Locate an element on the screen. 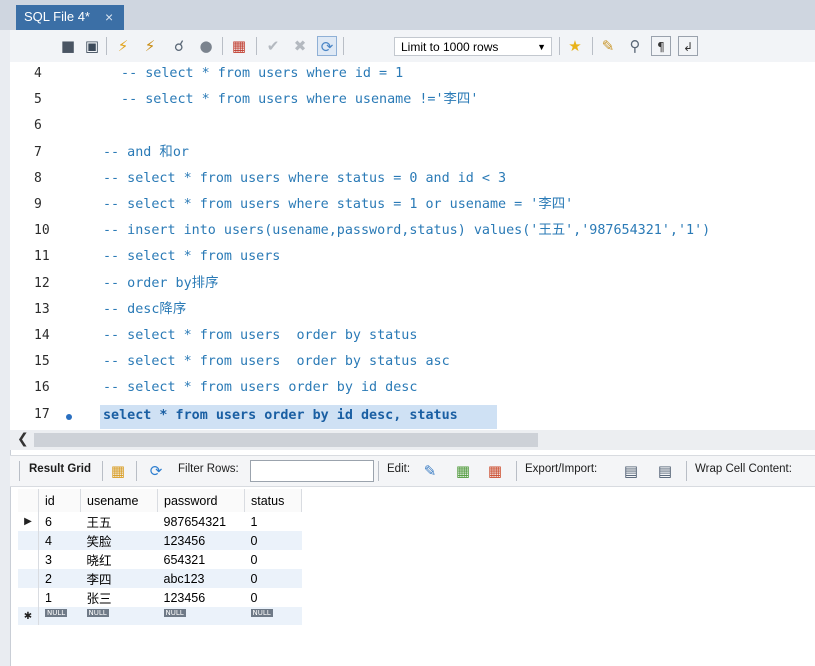 This screenshot has height=666, width=815. grid-view-icon: ▦ is located at coordinates (118, 471).